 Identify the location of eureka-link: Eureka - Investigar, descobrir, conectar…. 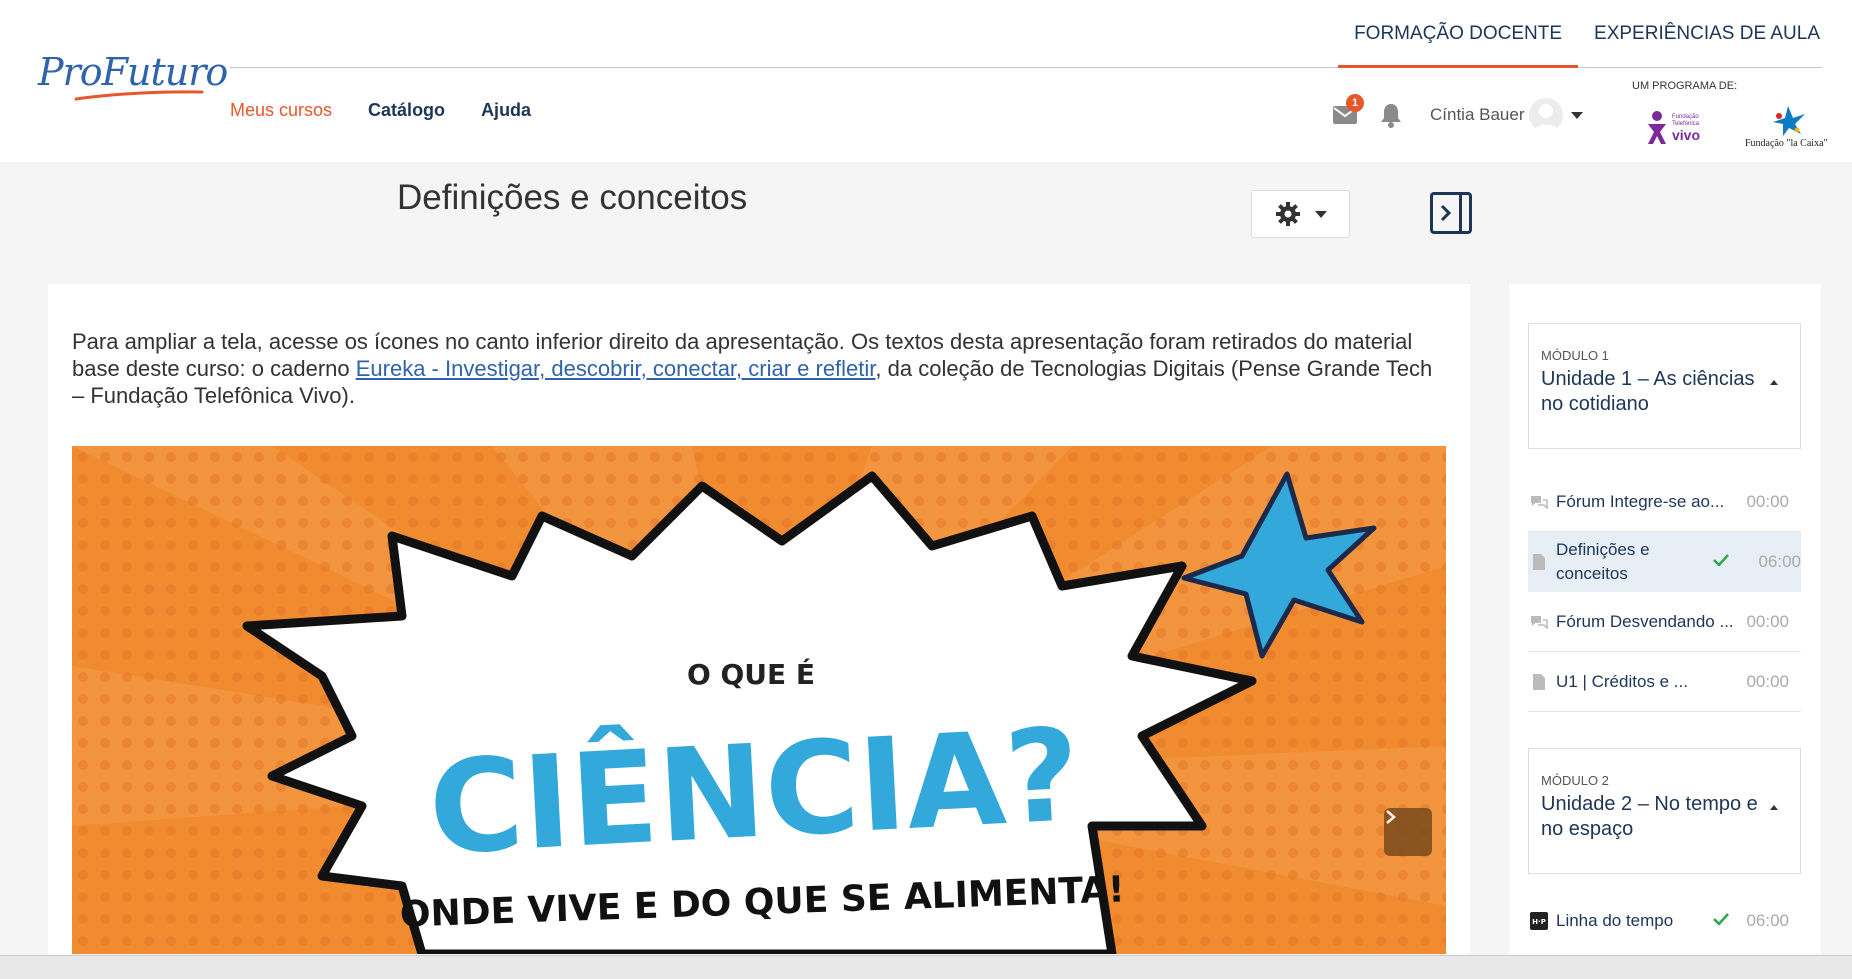
(616, 368).